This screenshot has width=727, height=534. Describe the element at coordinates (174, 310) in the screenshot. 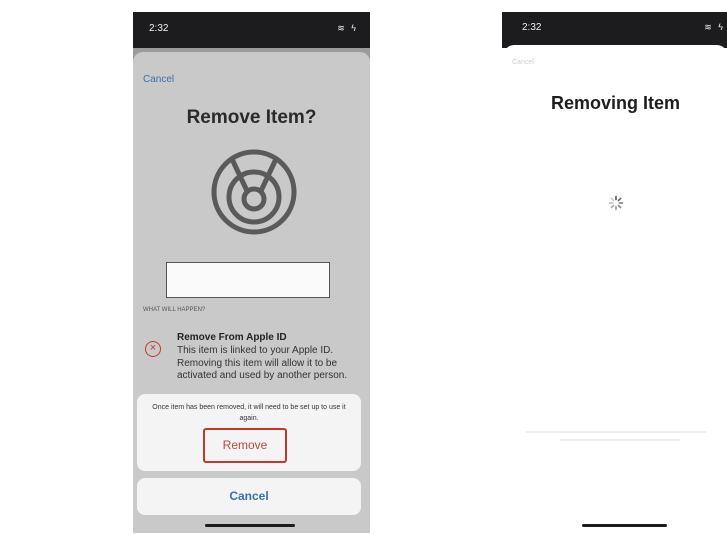

I see `section-header: WHAT WILL HAPPEN?` at that location.